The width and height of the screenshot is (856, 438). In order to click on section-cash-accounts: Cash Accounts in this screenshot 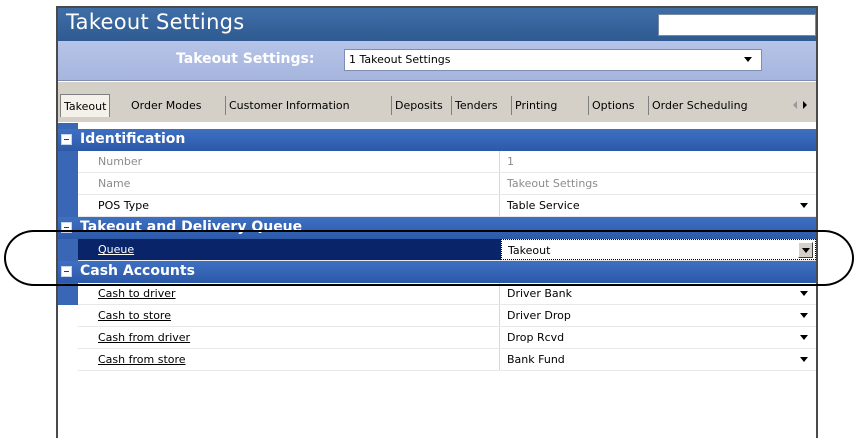, I will do `click(437, 272)`.